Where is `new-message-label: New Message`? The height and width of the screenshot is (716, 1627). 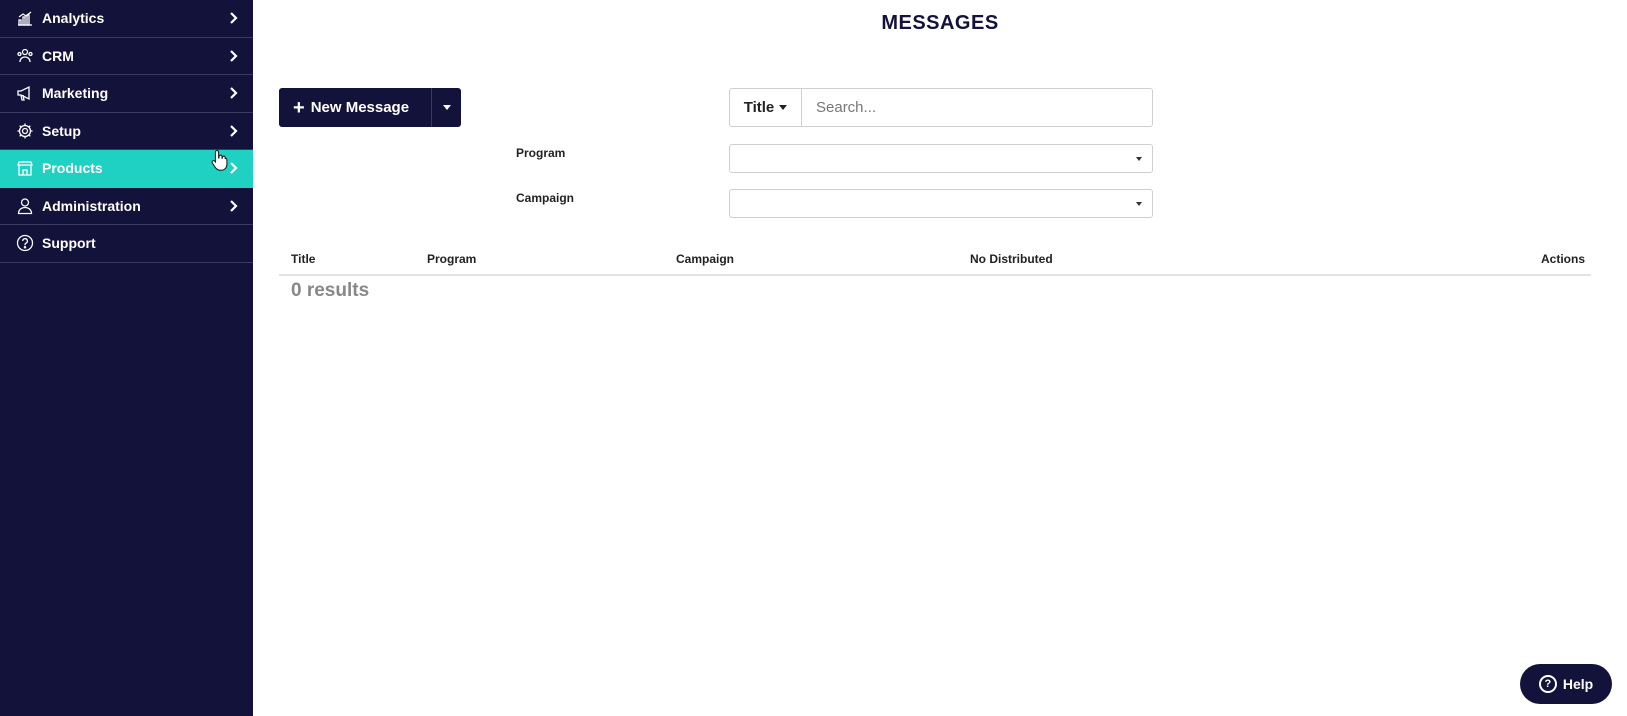
new-message-label: New Message is located at coordinates (360, 107).